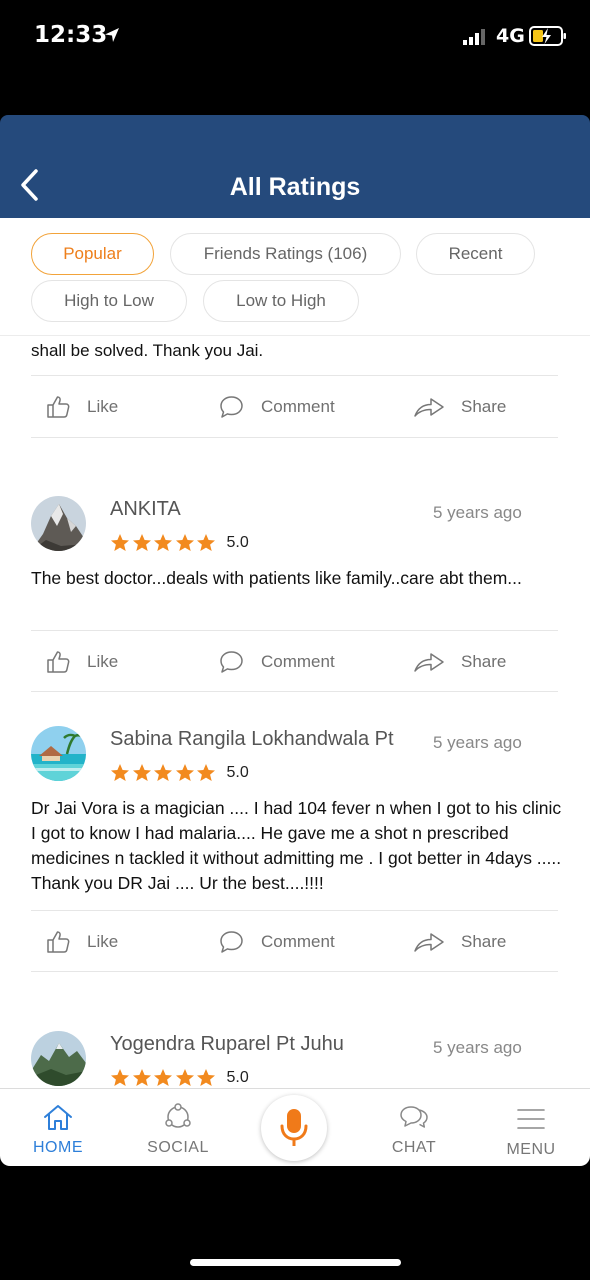 This screenshot has height=1280, width=590. What do you see at coordinates (178, 1130) in the screenshot?
I see `nav-social: SOCIAL` at bounding box center [178, 1130].